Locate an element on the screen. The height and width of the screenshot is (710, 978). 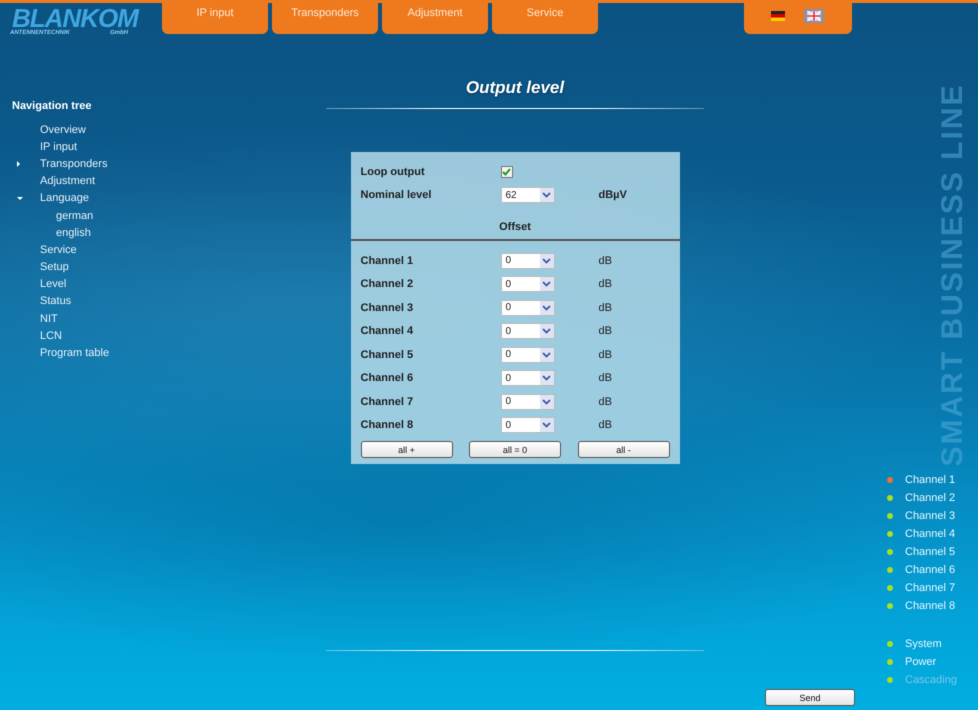
field-label: Nominal level is located at coordinates (396, 196).